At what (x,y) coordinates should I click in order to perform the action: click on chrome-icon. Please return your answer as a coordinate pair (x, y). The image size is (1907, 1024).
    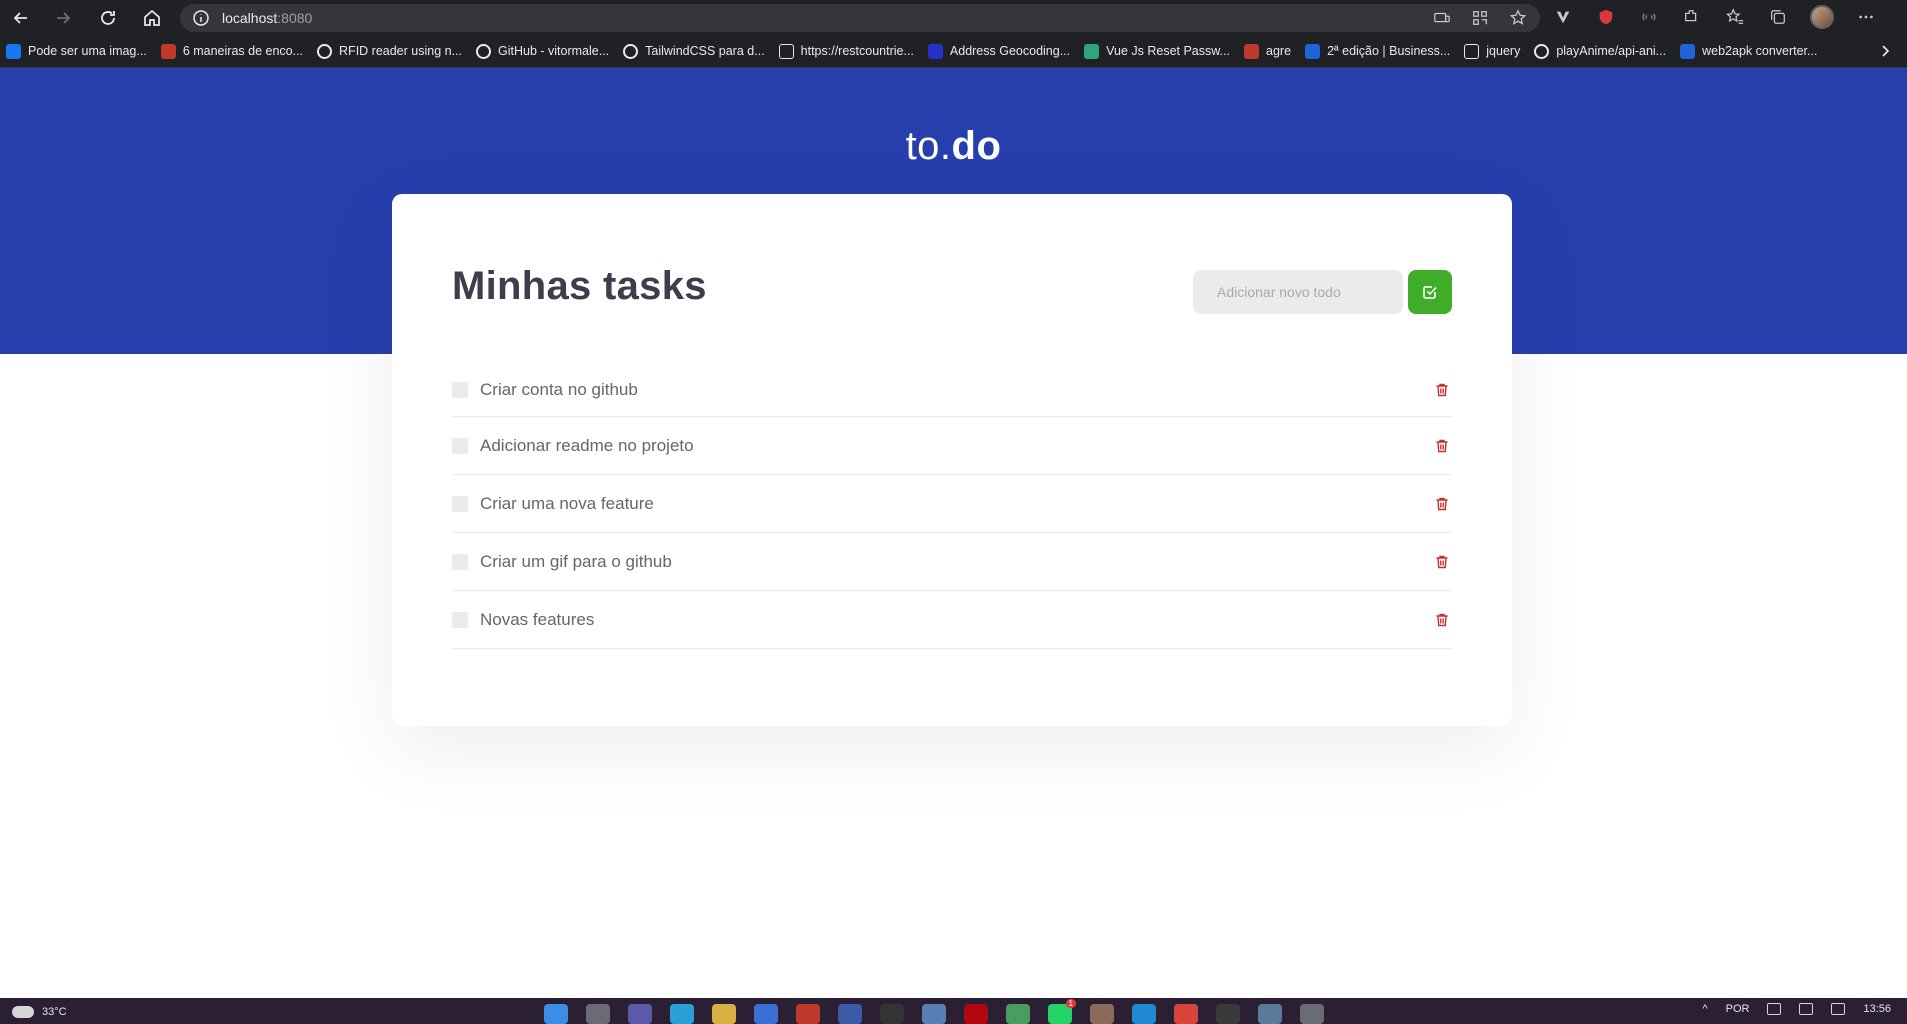
    Looking at the image, I should click on (1186, 1014).